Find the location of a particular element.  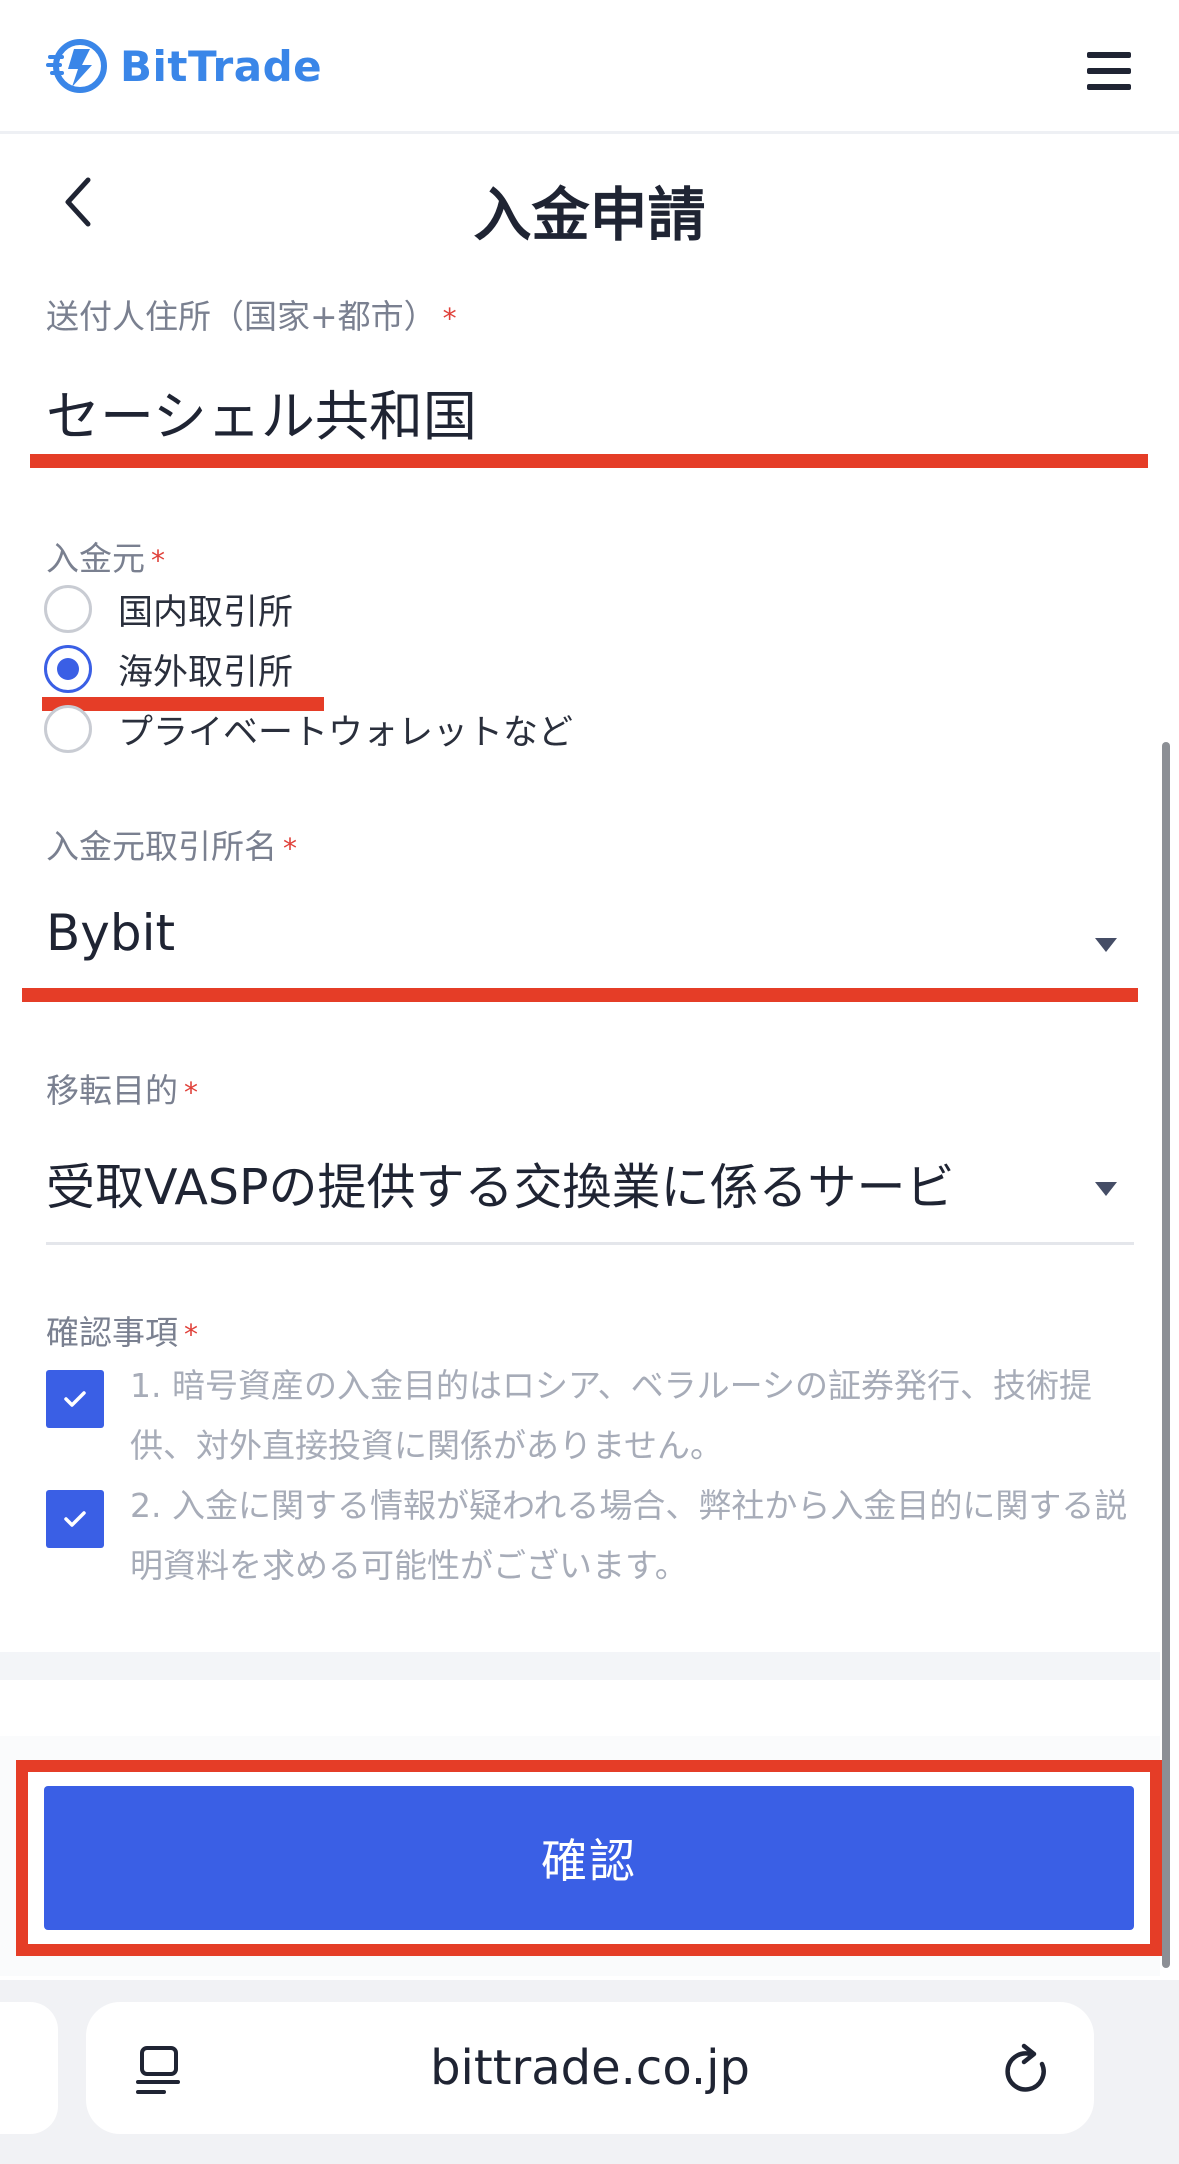

transfer-purpose-value: 受取VASPの提供する交換業に係るサービ is located at coordinates (500, 1187).